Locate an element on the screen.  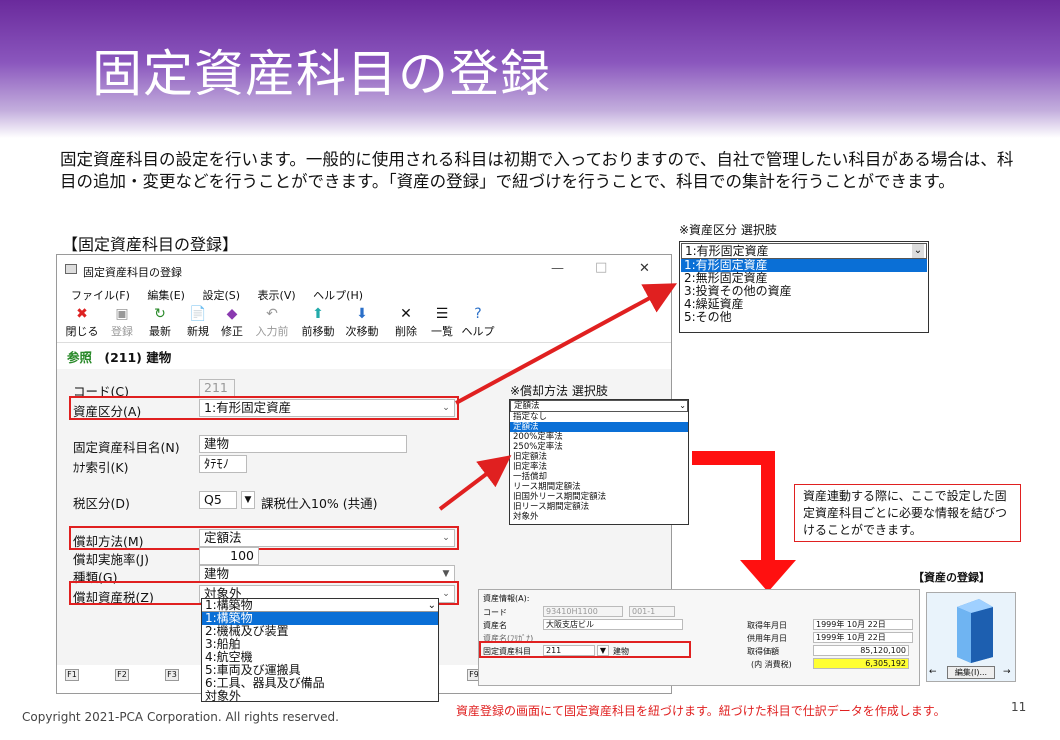
price-label: 取得価額 is located at coordinates (763, 651).